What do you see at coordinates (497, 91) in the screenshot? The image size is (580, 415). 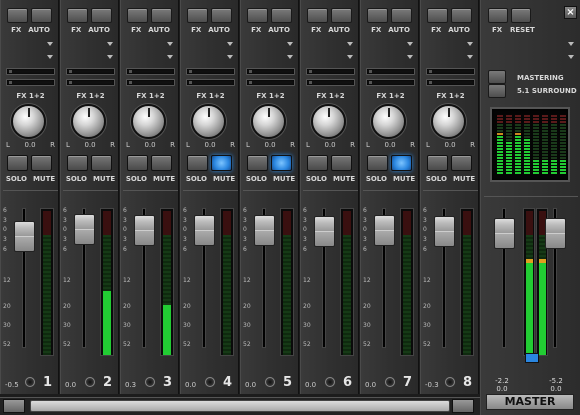 I see `surround-button` at bounding box center [497, 91].